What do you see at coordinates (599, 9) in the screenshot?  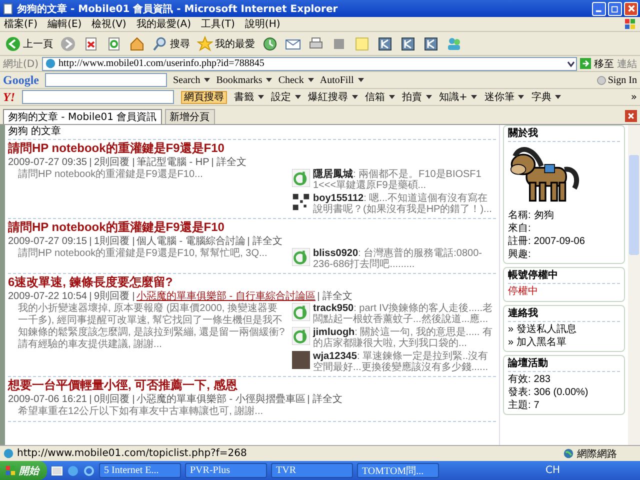 I see `minimize-button` at bounding box center [599, 9].